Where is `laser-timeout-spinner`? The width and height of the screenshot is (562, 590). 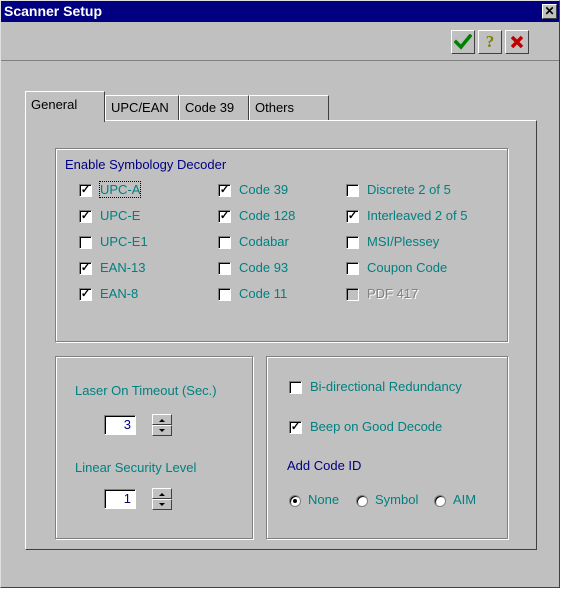
laser-timeout-spinner is located at coordinates (162, 425).